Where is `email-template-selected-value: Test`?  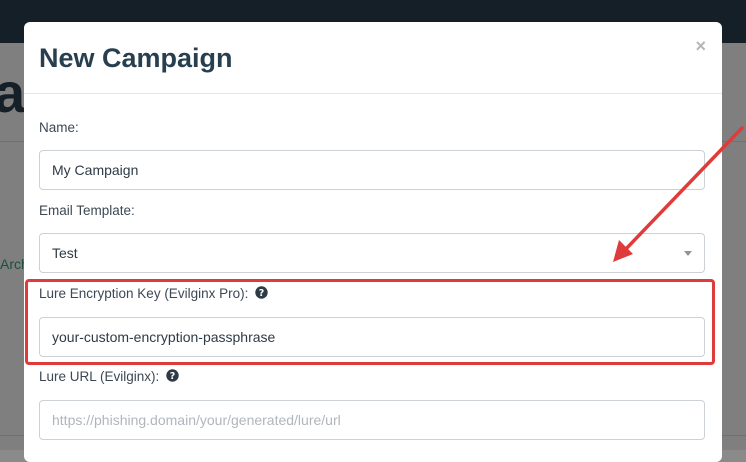
email-template-selected-value: Test is located at coordinates (65, 253).